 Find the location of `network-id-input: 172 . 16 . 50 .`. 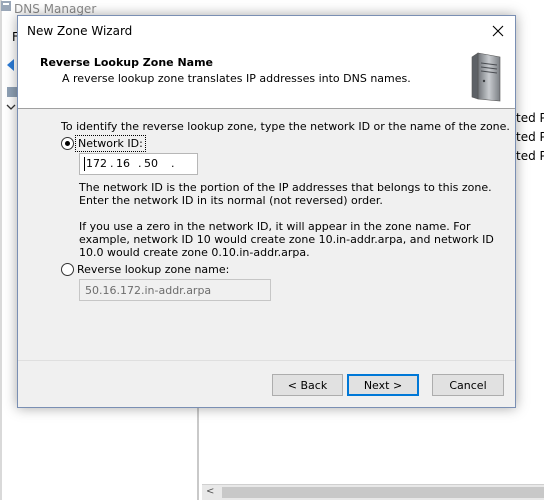

network-id-input: 172 . 16 . 50 . is located at coordinates (138, 164).